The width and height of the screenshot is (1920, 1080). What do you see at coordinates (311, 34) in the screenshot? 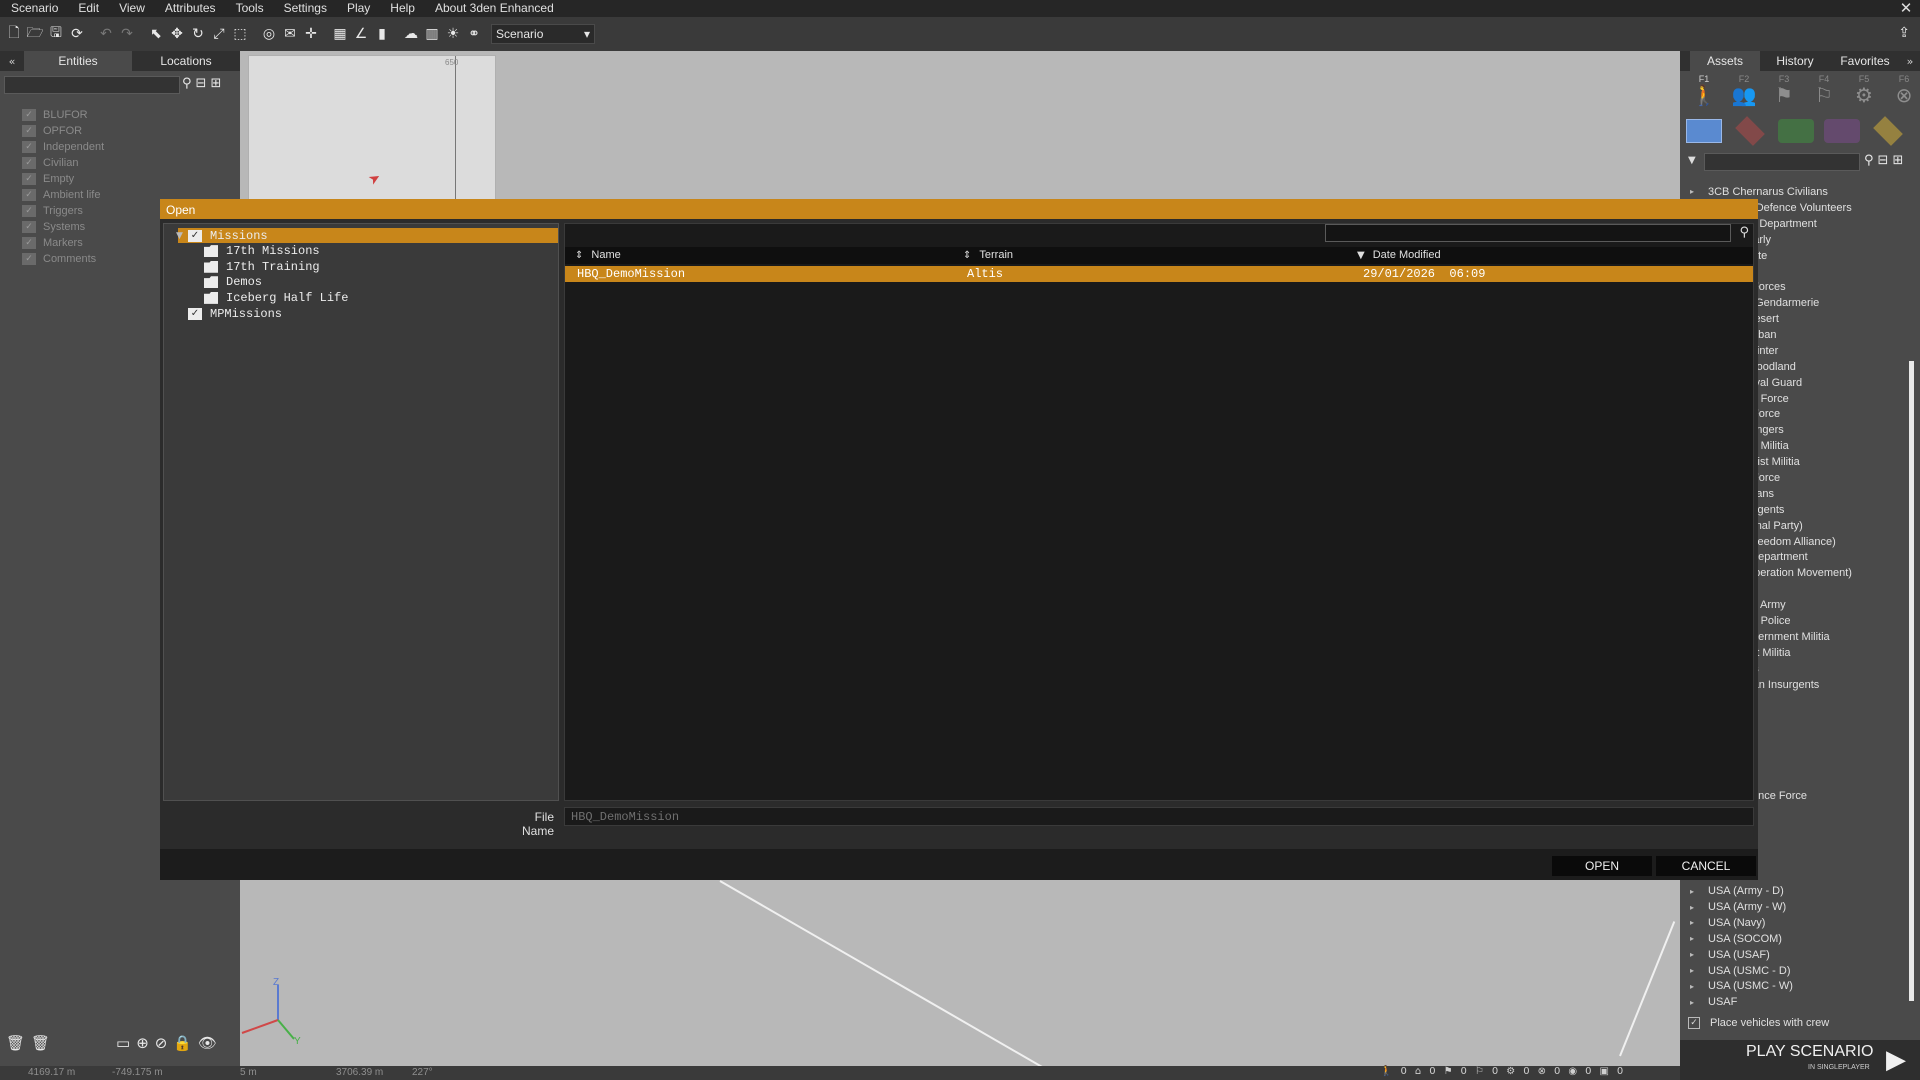
I see `snap-icon: ✛` at bounding box center [311, 34].